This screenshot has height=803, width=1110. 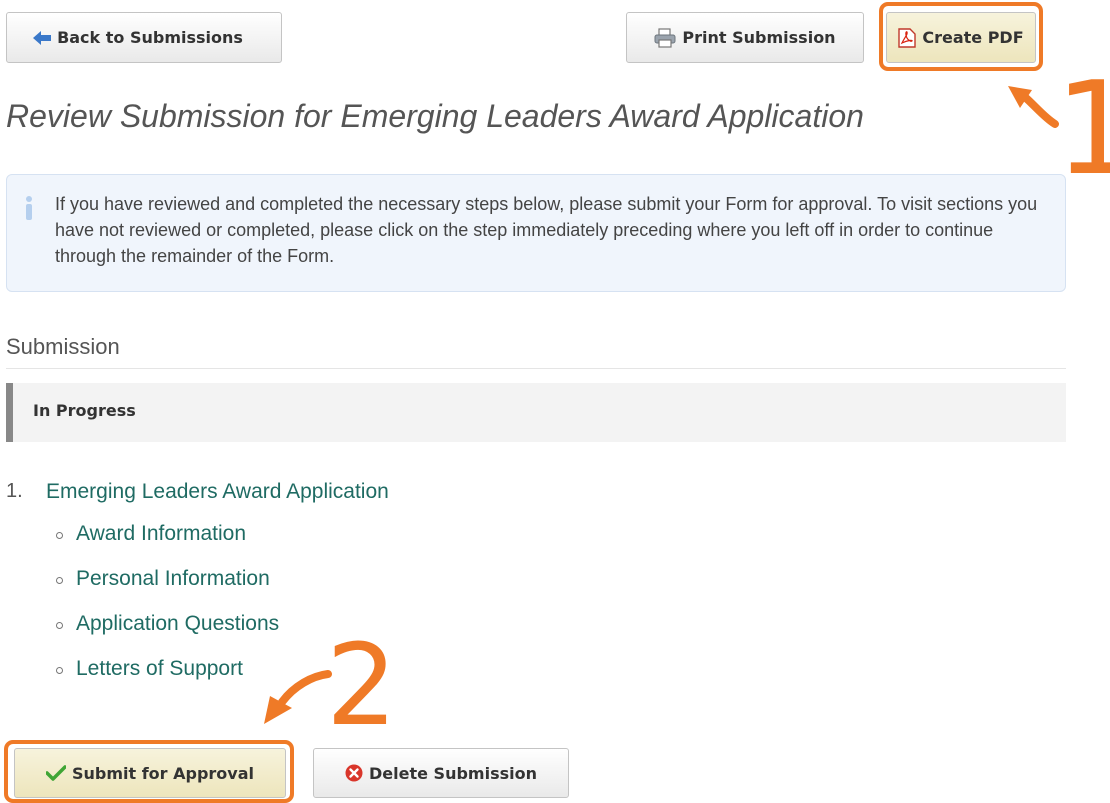 I want to click on print-submission-button: Print Submission, so click(x=745, y=37).